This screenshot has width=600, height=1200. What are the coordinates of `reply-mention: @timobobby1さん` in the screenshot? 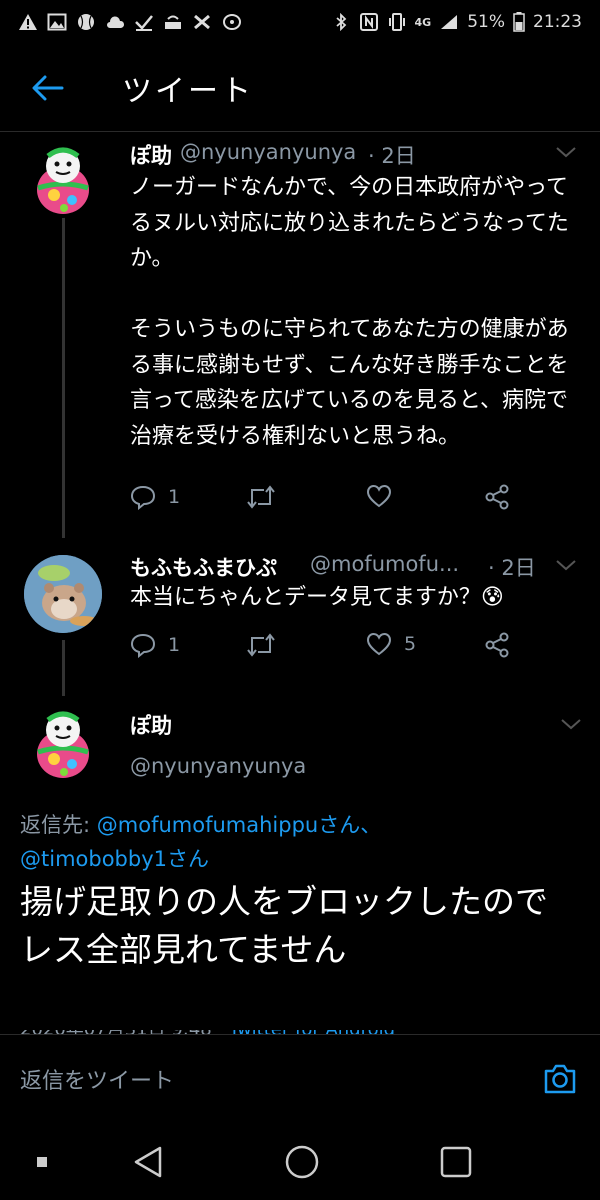 It's located at (114, 859).